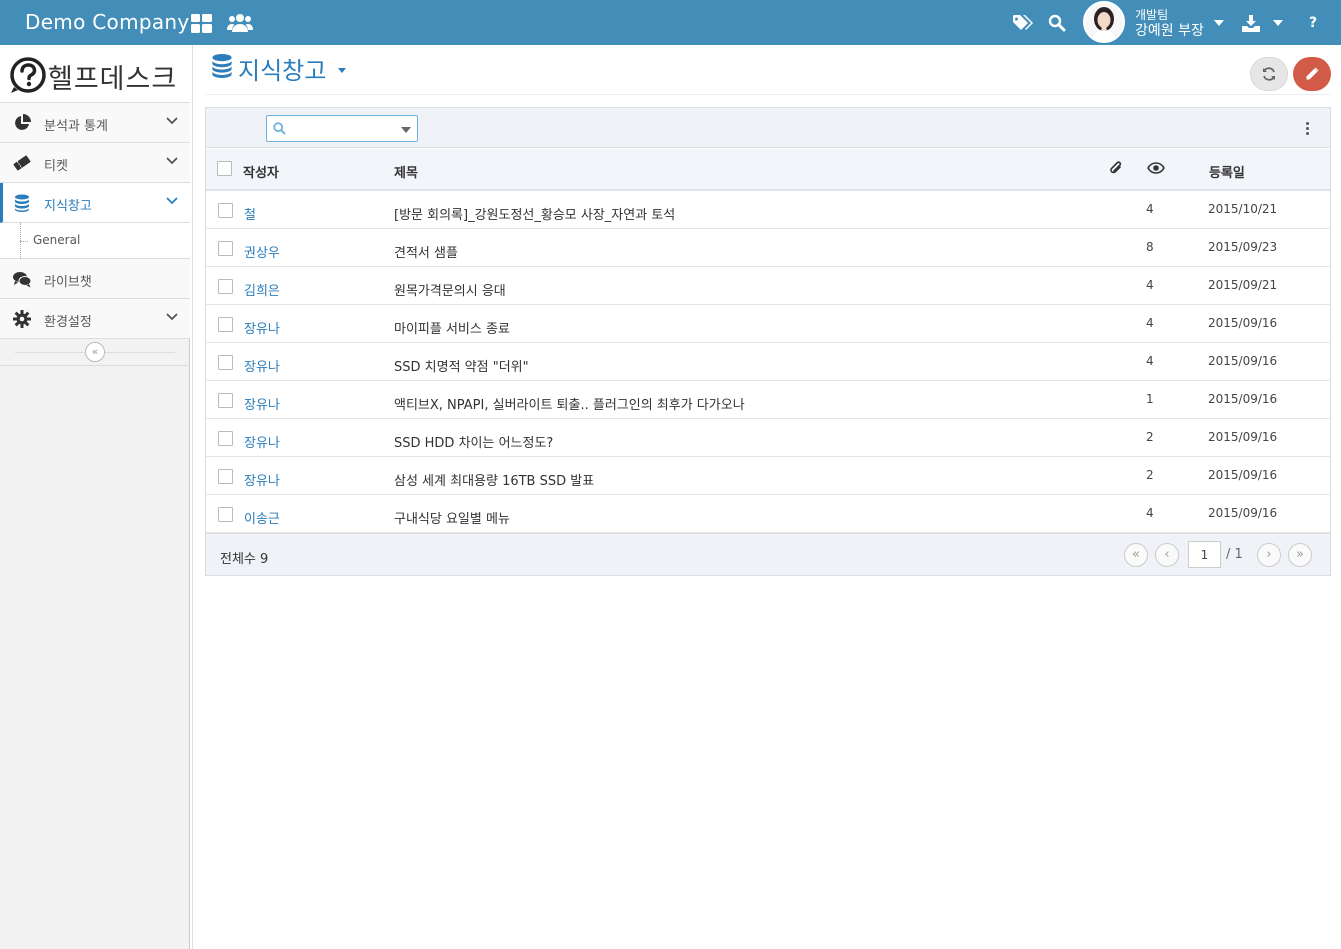 This screenshot has width=1341, height=949. What do you see at coordinates (1243, 285) in the screenshot?
I see `row-date: 2015/09/21` at bounding box center [1243, 285].